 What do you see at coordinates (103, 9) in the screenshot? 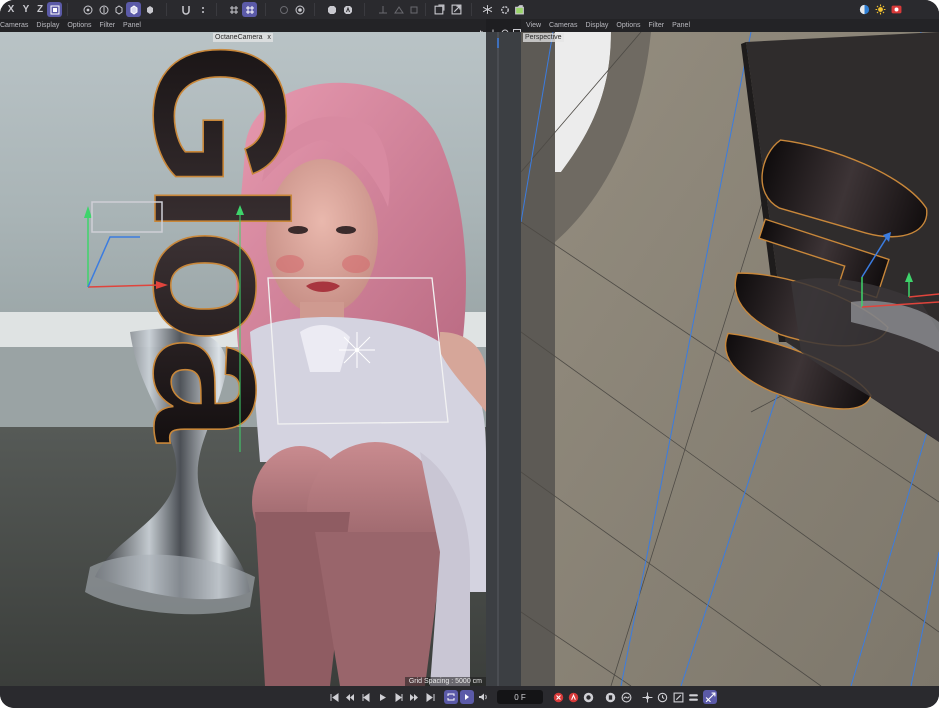
I see `texture-mode-icon` at bounding box center [103, 9].